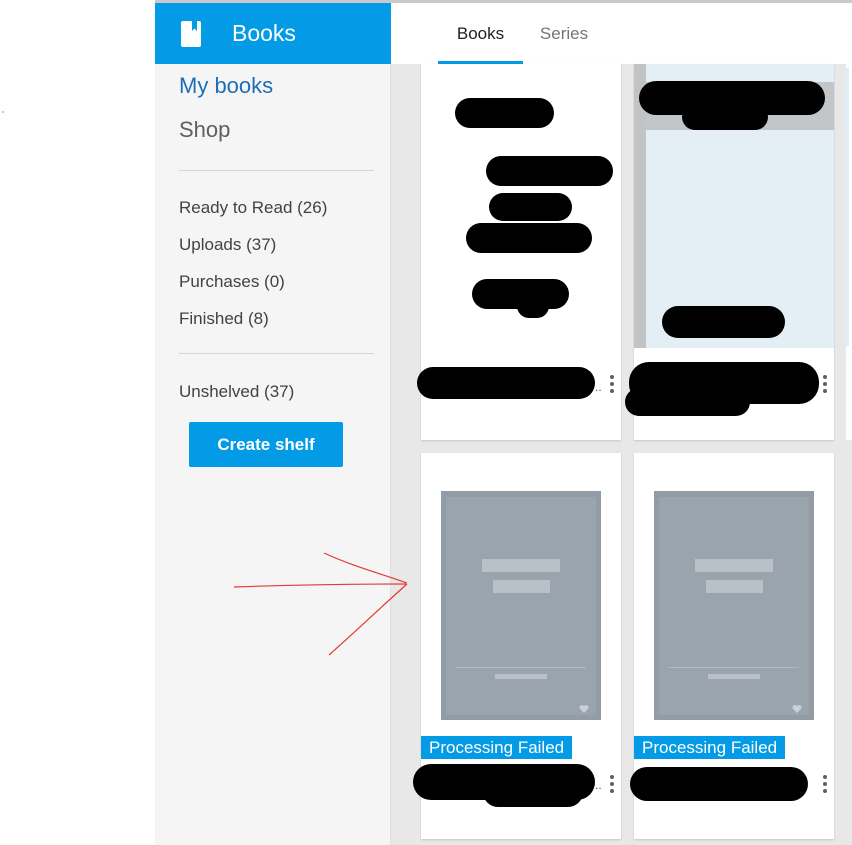 This screenshot has width=852, height=845. Describe the element at coordinates (729, 252) in the screenshot. I see `book-card` at that location.